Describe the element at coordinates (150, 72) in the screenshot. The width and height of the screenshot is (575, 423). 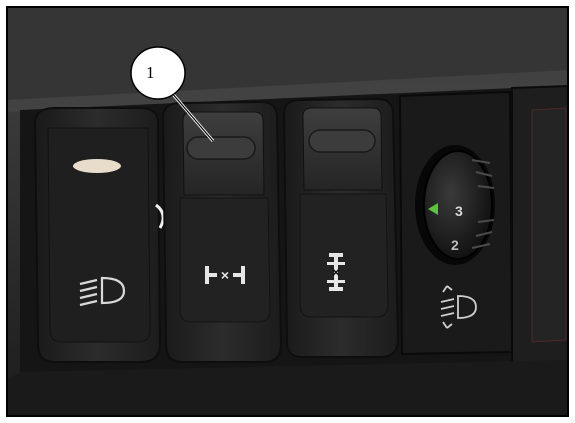
I see `callout-label: 1` at that location.